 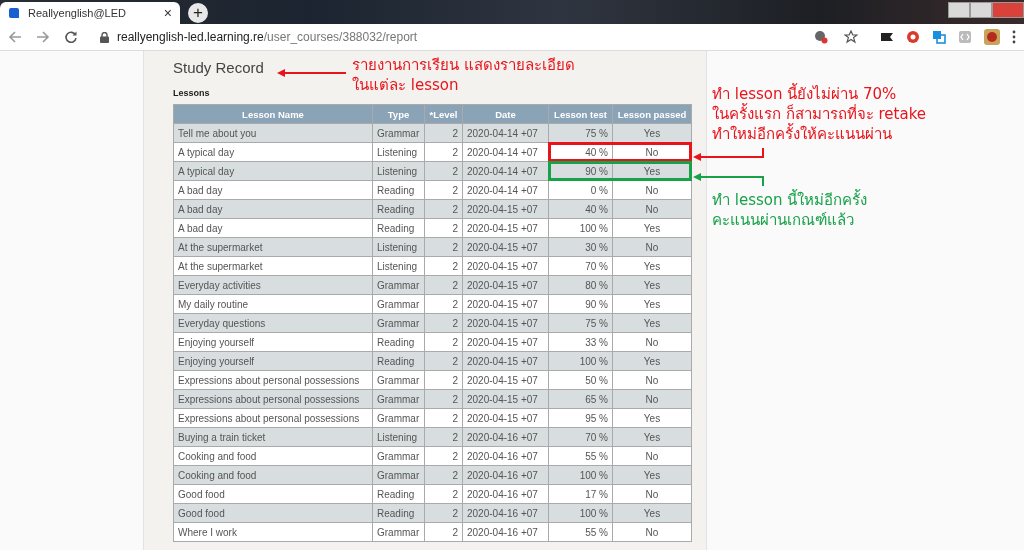 What do you see at coordinates (851, 37) in the screenshot?
I see `star-icon` at bounding box center [851, 37].